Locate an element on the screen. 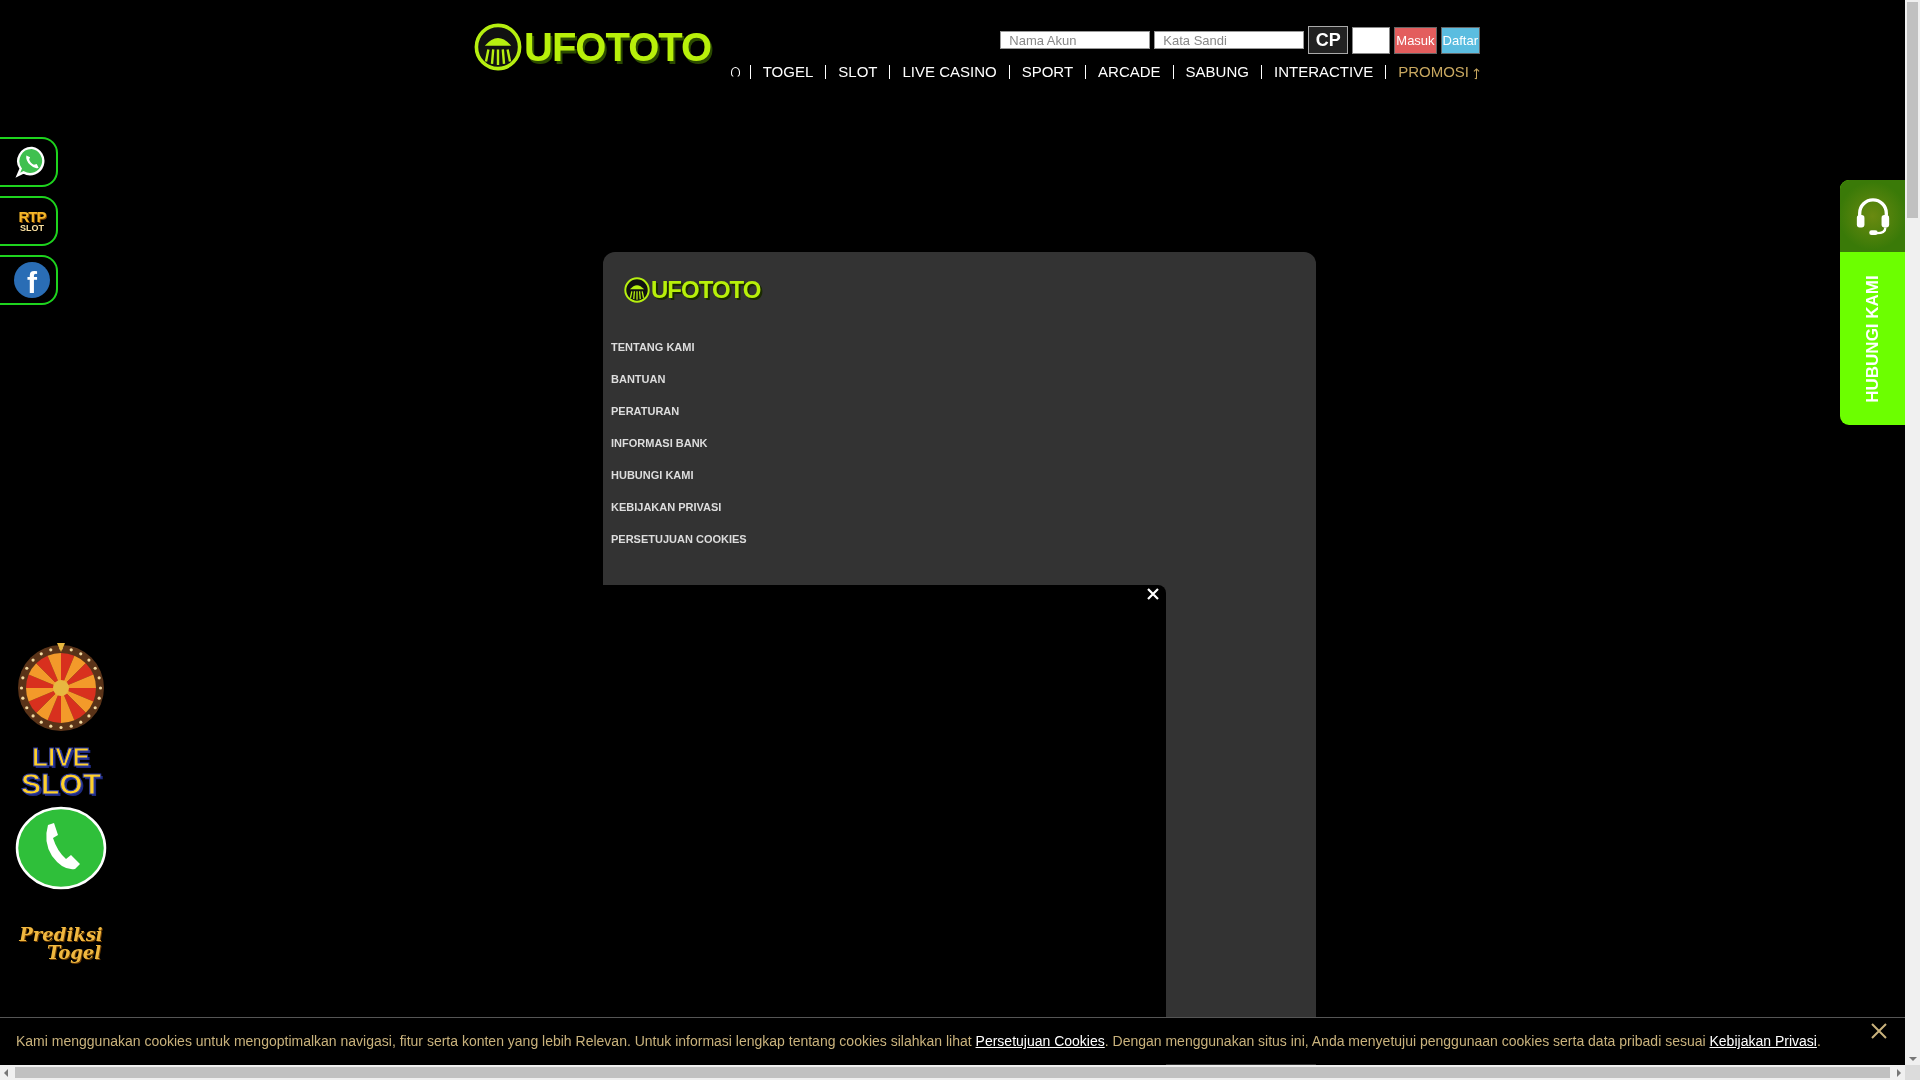 This screenshot has width=1920, height=1080. captcha-image: CP is located at coordinates (1328, 40).